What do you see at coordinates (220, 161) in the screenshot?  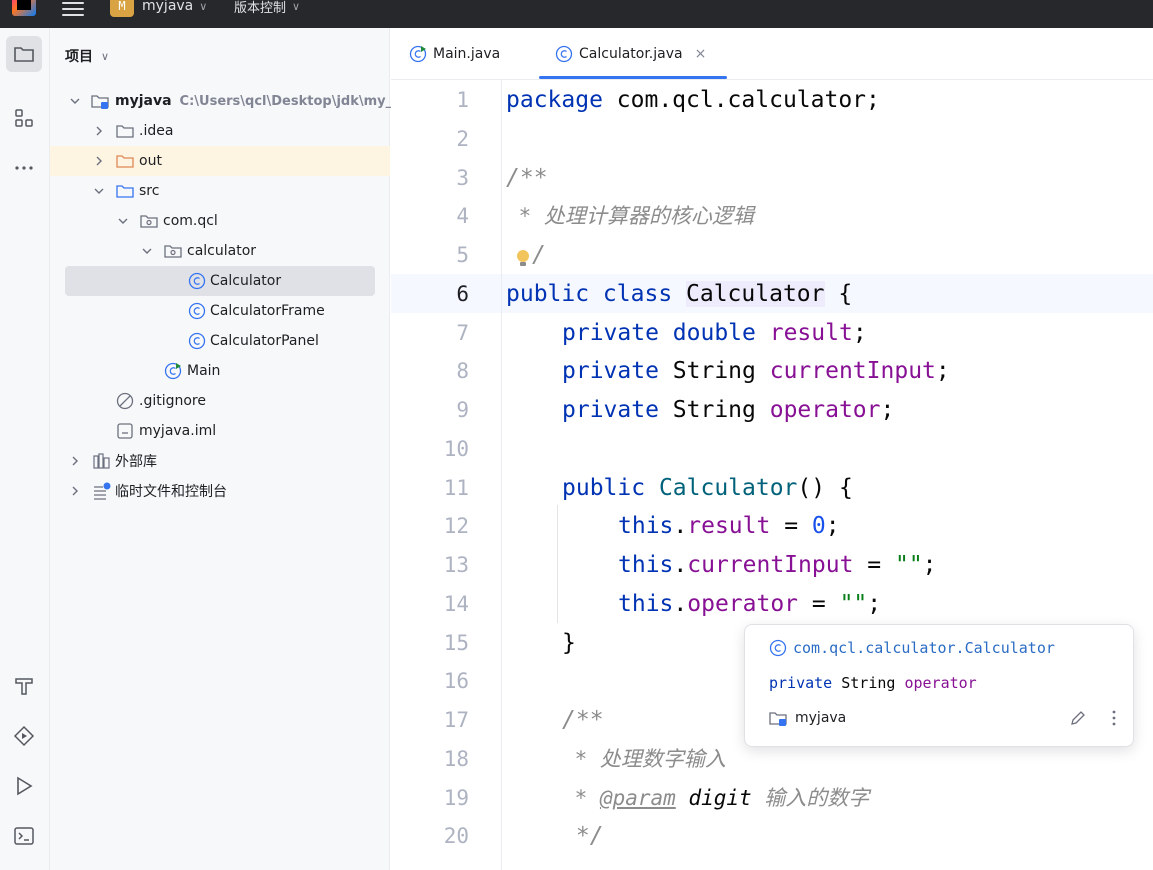 I see `tree-item-out: out` at bounding box center [220, 161].